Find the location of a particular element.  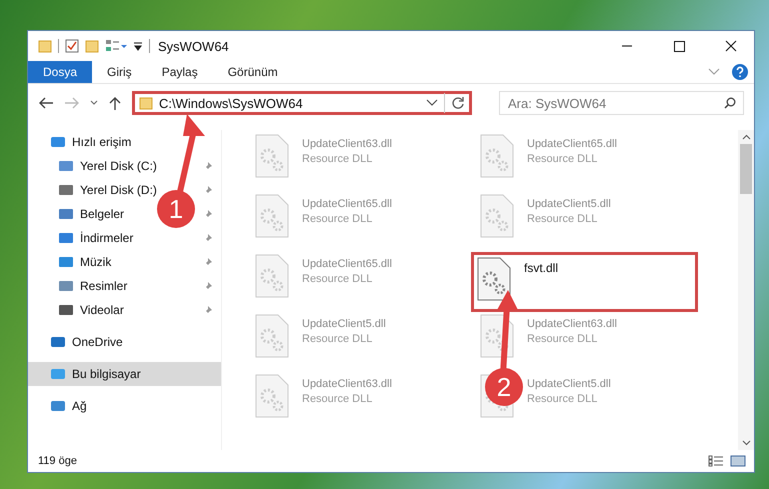

thumbnails-view-icon is located at coordinates (738, 461).